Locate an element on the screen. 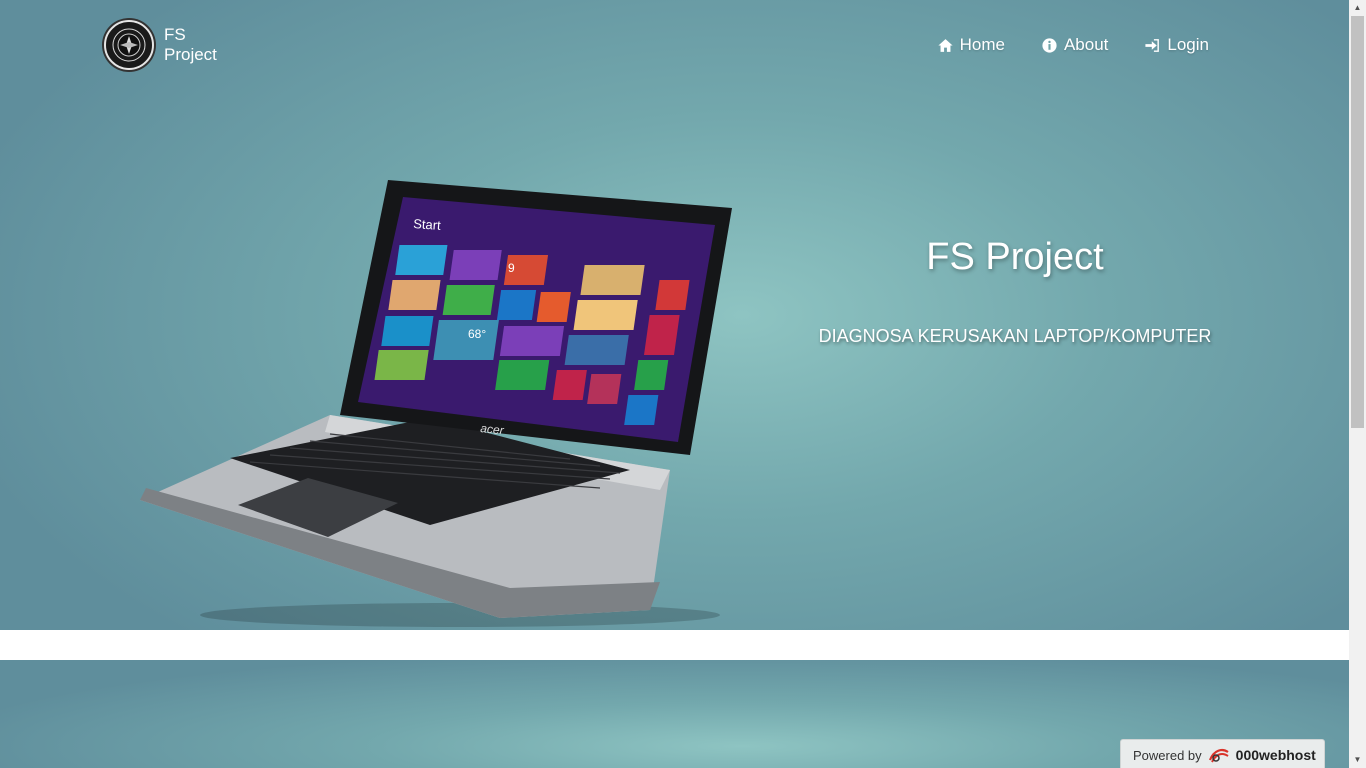  hero-subtitle: DIAGNOSA KERUSAKAN LAPTOP/KOMPUTER is located at coordinates (1015, 336).